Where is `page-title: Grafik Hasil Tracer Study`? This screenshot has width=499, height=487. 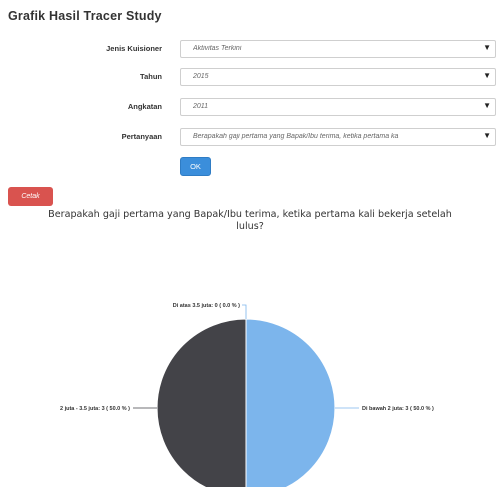
page-title: Grafik Hasil Tracer Study is located at coordinates (85, 16).